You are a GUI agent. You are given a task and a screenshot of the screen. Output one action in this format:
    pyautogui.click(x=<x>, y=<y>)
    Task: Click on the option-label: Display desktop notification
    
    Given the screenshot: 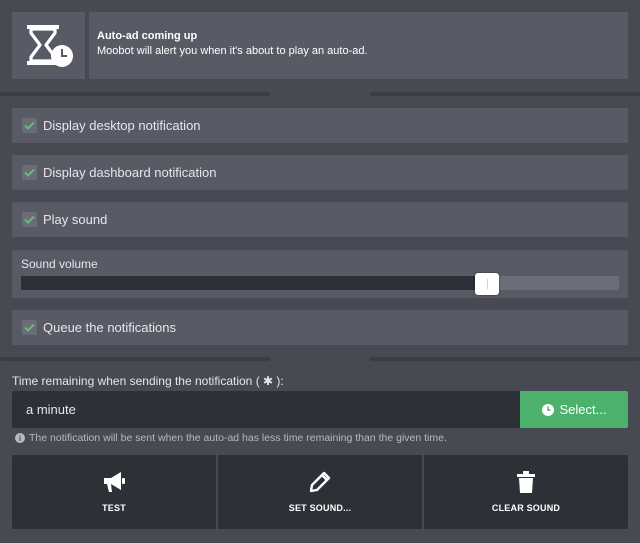 What is the action you would take?
    pyautogui.click(x=122, y=125)
    